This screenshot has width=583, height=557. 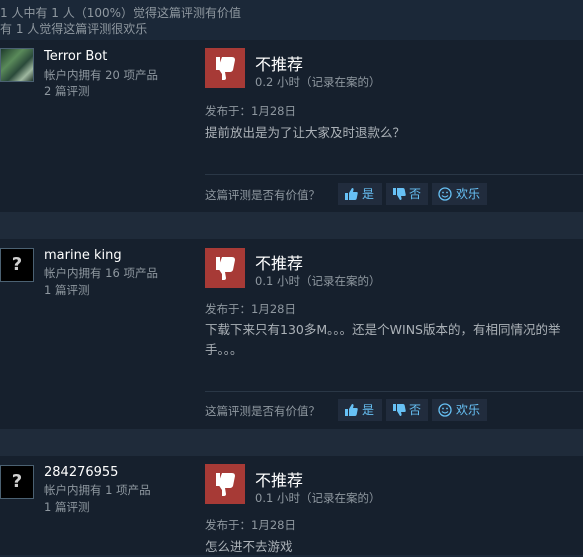 What do you see at coordinates (66, 91) in the screenshot?
I see `review-count: 2 篇评测` at bounding box center [66, 91].